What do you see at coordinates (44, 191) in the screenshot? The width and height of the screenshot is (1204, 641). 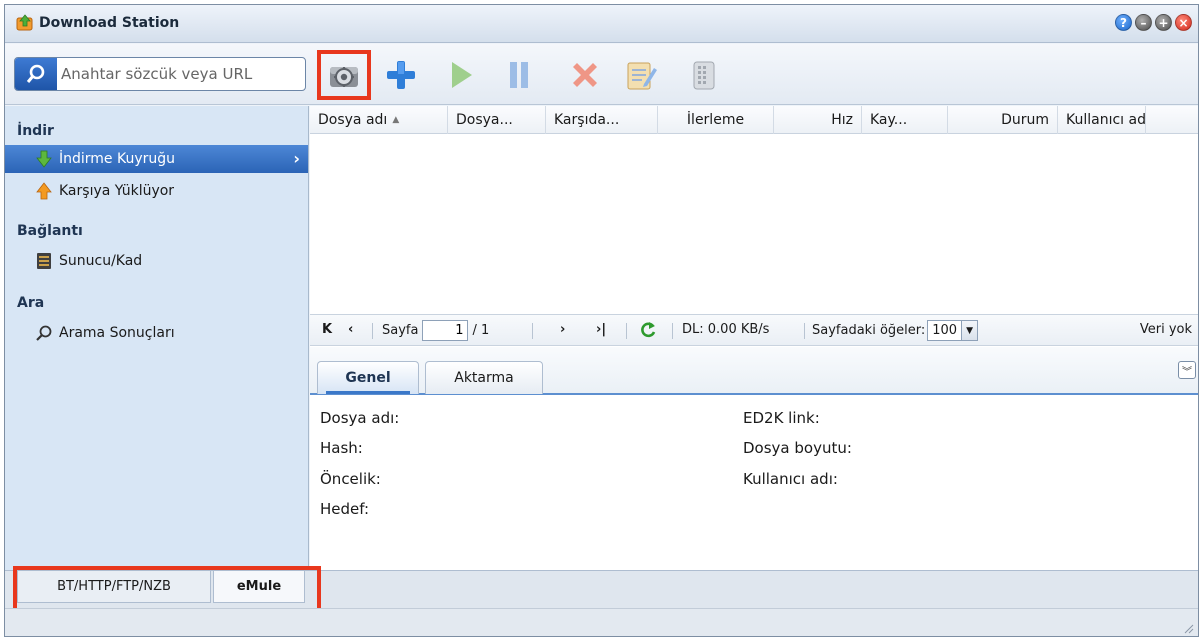 I see `upload-arrow-icon` at bounding box center [44, 191].